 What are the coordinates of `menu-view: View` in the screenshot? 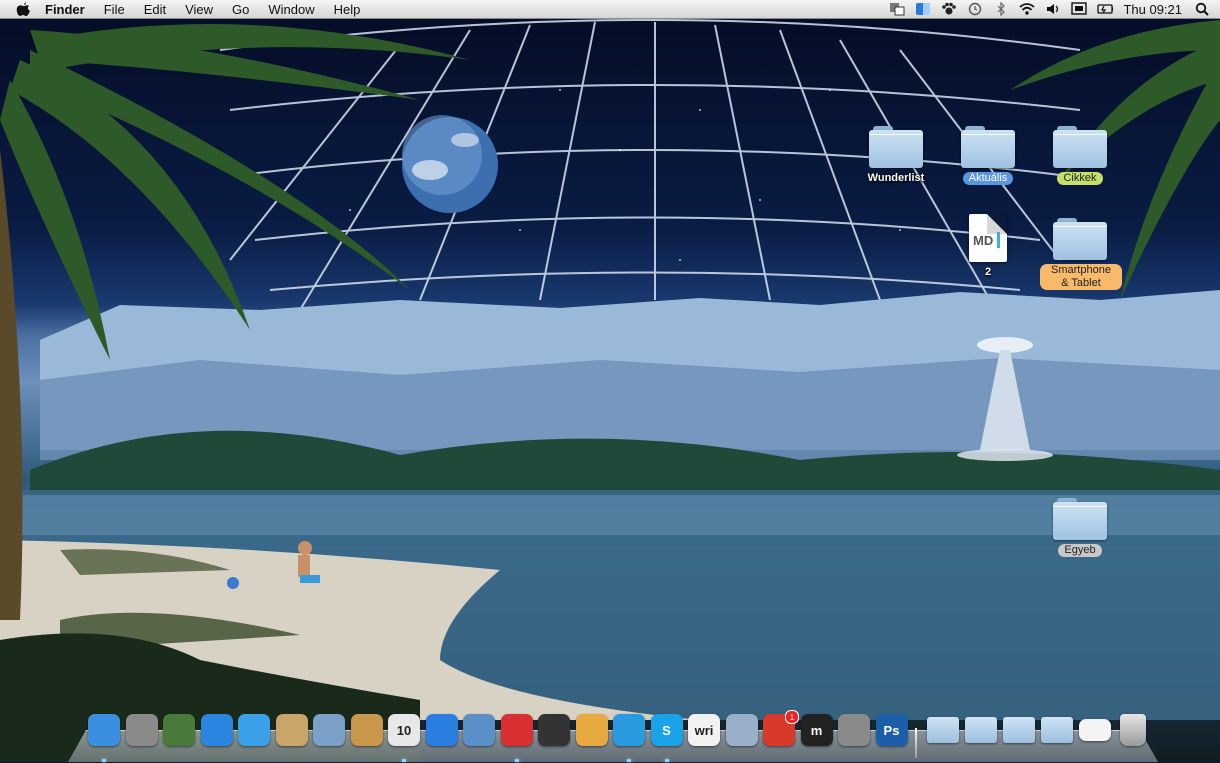 It's located at (199, 9).